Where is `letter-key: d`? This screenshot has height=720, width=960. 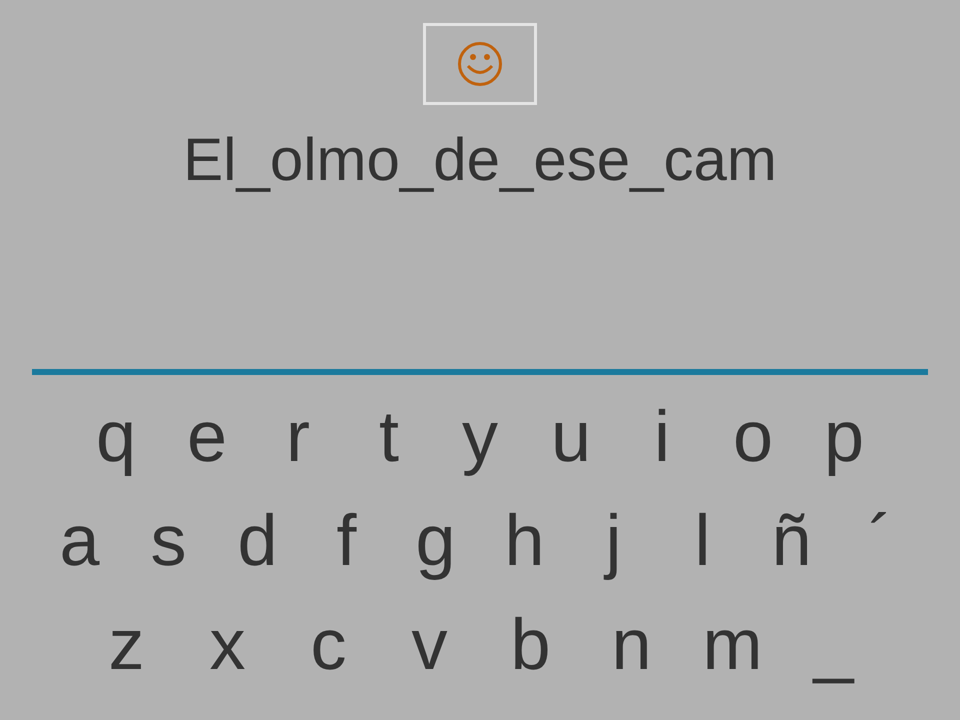 letter-key: d is located at coordinates (257, 541).